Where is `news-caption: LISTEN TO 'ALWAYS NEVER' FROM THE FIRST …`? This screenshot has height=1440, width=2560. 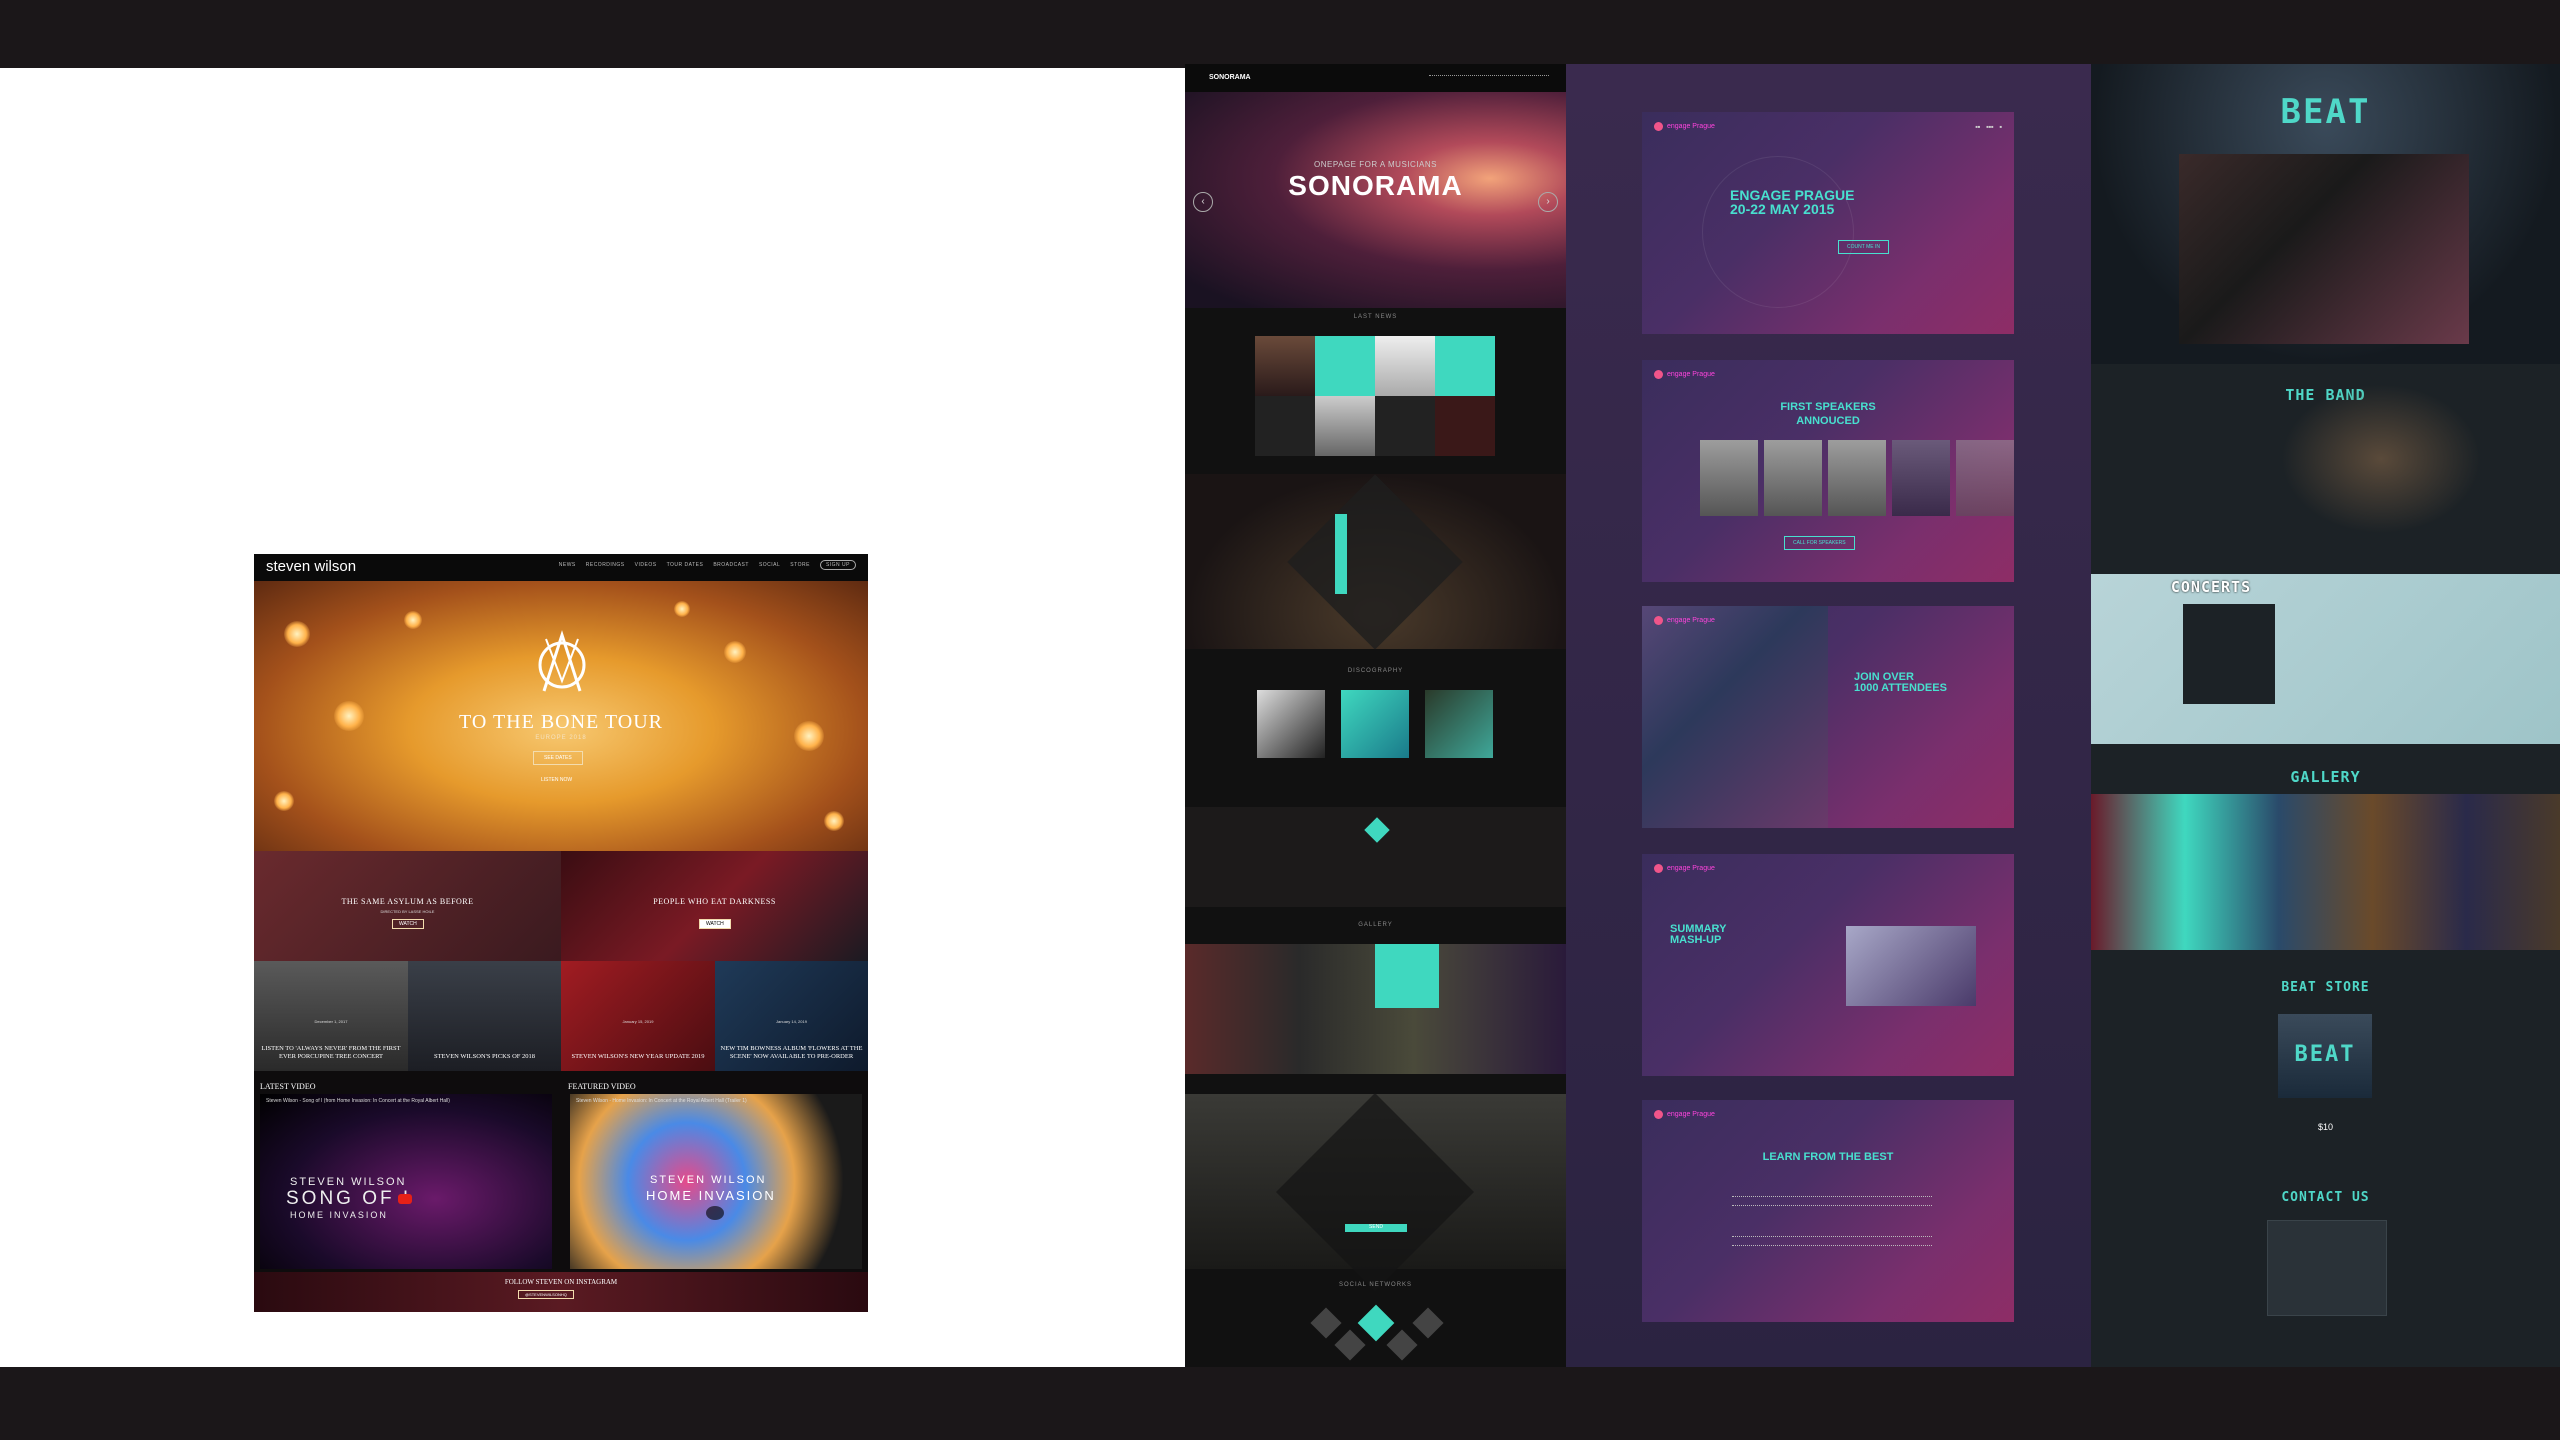
news-caption: LISTEN TO 'ALWAYS NEVER' FROM THE FIRST … is located at coordinates (331, 1052).